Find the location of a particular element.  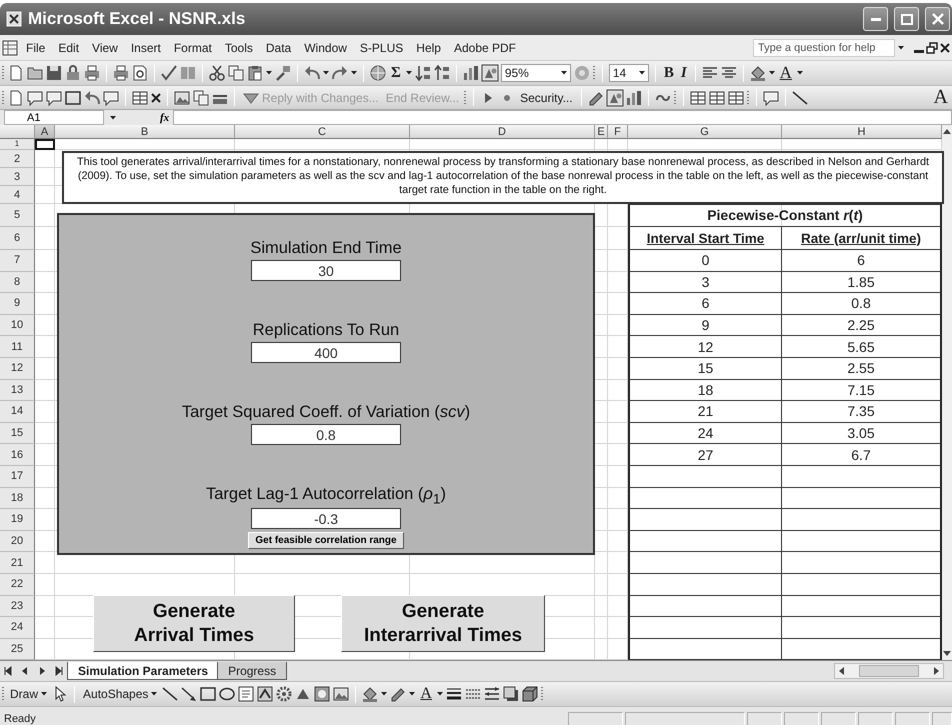

correlation-range-button: Get feasible correlation range is located at coordinates (326, 541).